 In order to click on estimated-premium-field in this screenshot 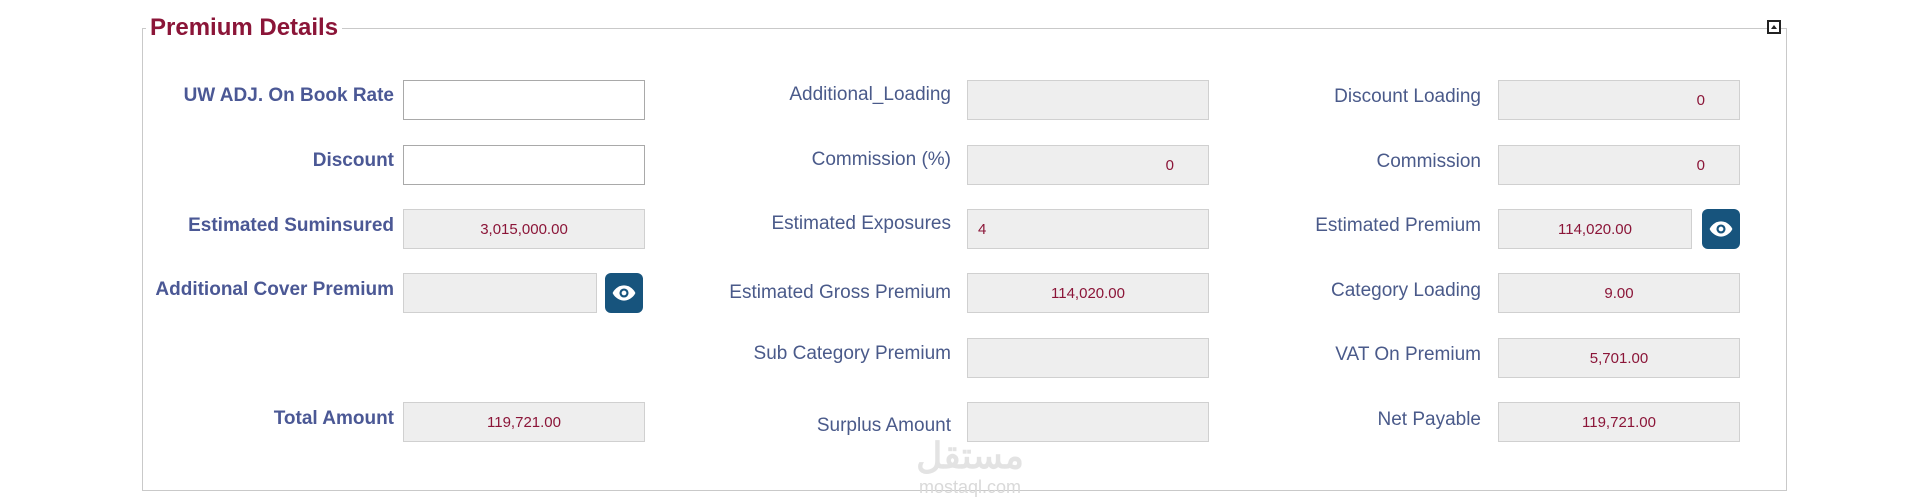, I will do `click(1595, 229)`.